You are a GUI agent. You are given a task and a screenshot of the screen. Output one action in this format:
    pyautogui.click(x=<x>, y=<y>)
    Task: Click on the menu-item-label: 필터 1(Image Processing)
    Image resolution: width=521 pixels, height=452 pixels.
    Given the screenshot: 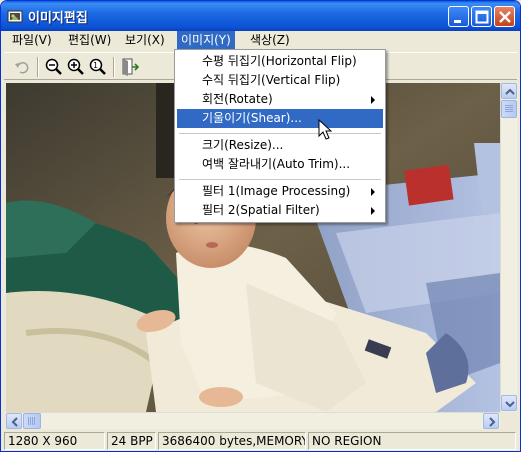 What is the action you would take?
    pyautogui.click(x=276, y=191)
    